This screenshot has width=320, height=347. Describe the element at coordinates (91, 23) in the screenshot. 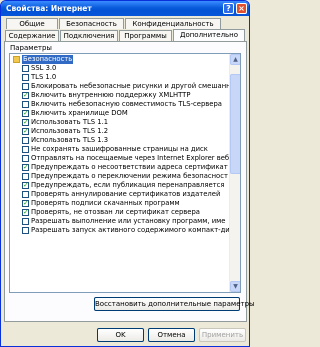

I see `tab-security: Безопасность` at that location.